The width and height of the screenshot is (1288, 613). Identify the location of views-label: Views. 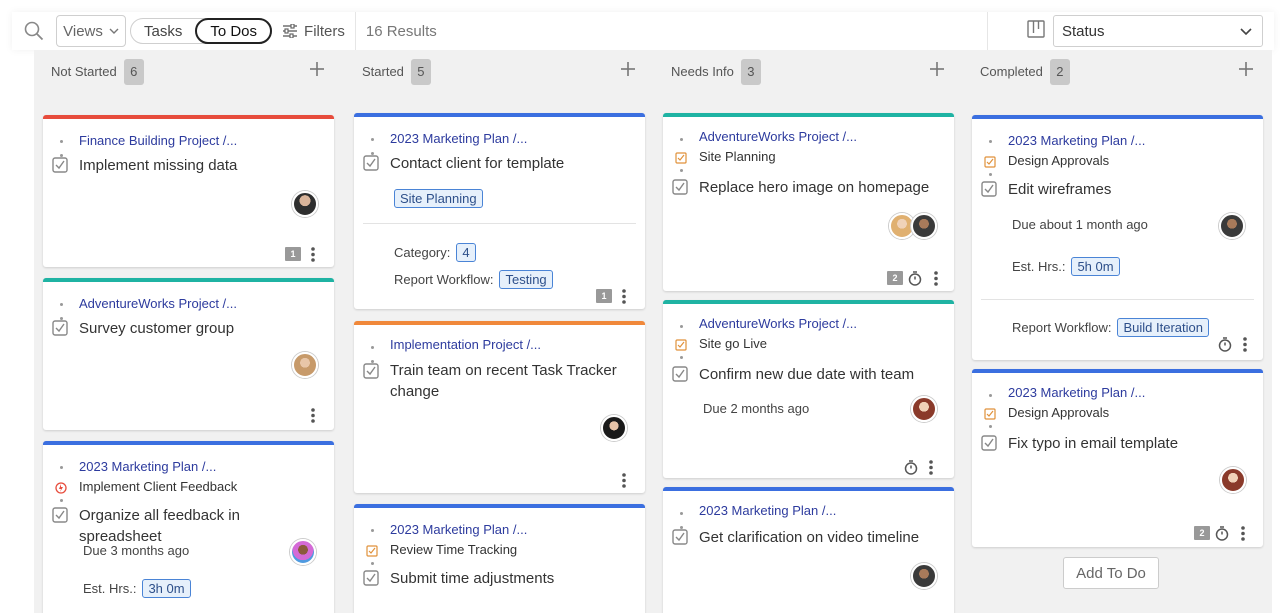
(83, 31).